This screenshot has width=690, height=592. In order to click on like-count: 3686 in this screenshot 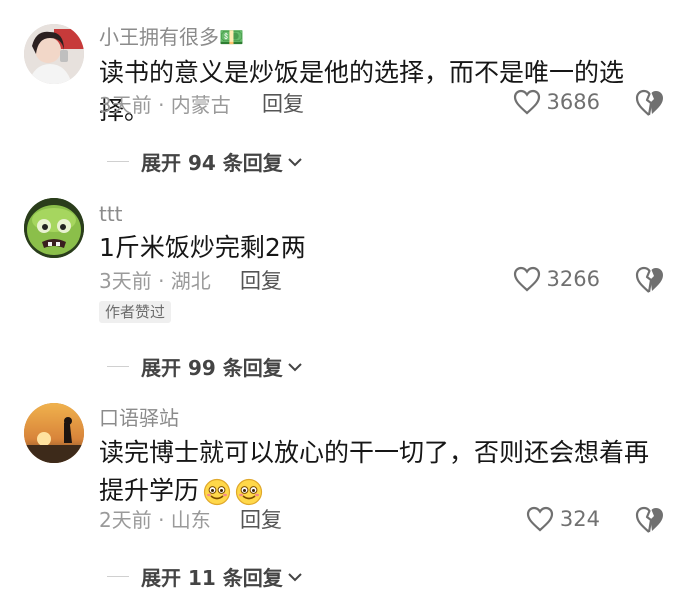, I will do `click(573, 102)`.